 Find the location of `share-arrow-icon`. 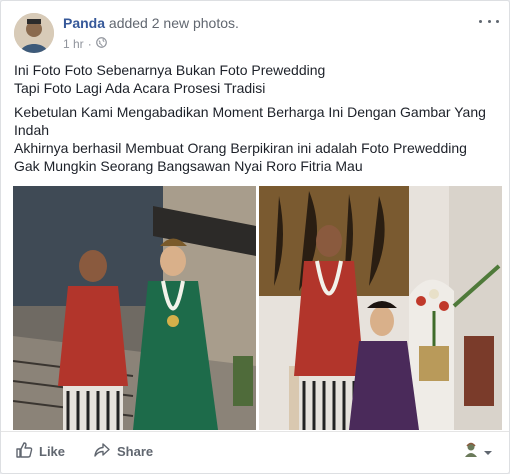

share-arrow-icon is located at coordinates (102, 451).